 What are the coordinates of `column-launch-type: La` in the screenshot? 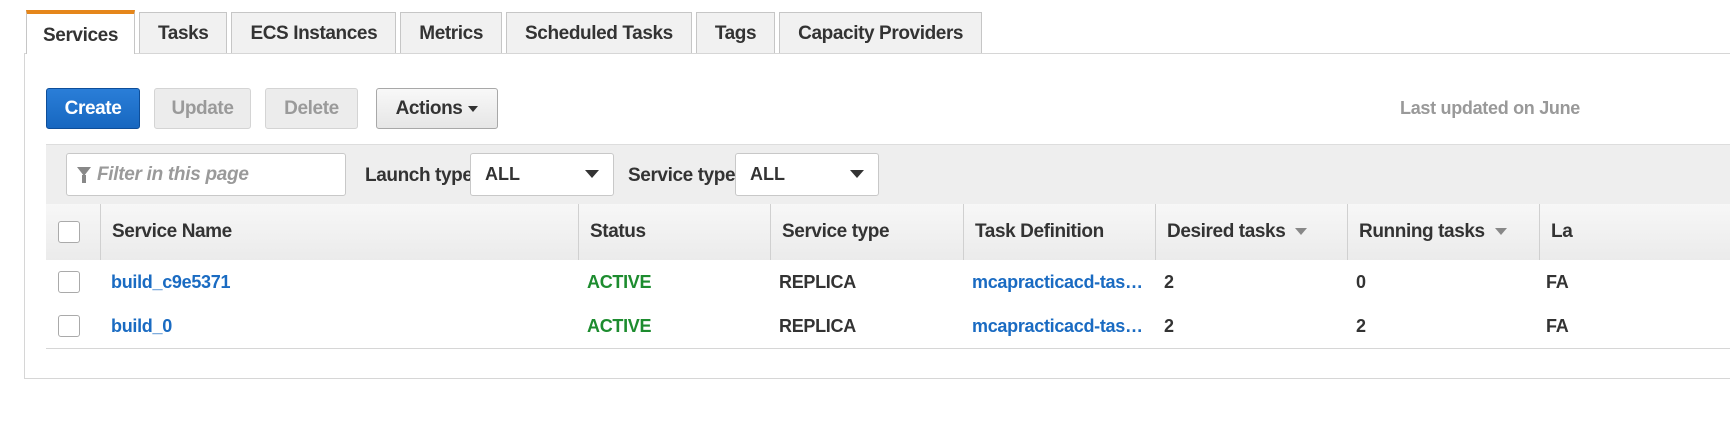 It's located at (1634, 232).